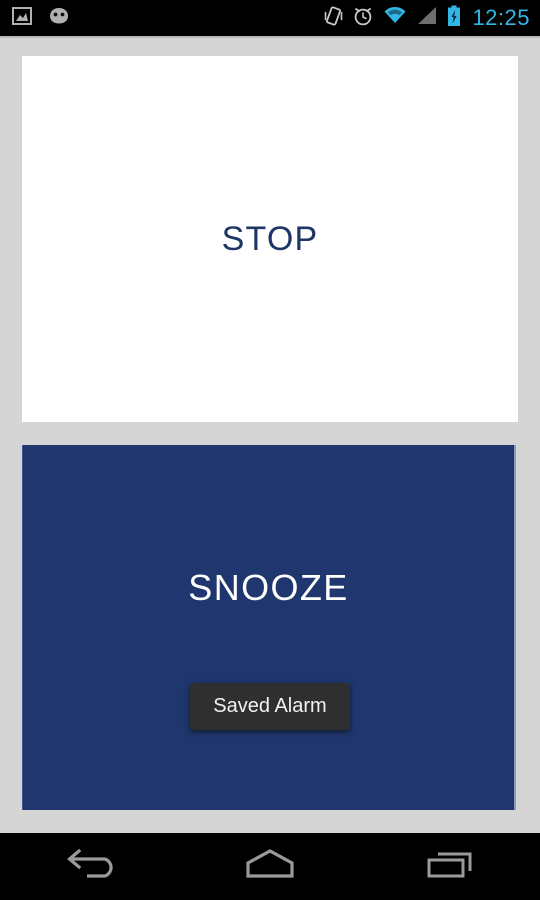 This screenshot has height=900, width=540. I want to click on toast-message: Saved Alarm, so click(270, 706).